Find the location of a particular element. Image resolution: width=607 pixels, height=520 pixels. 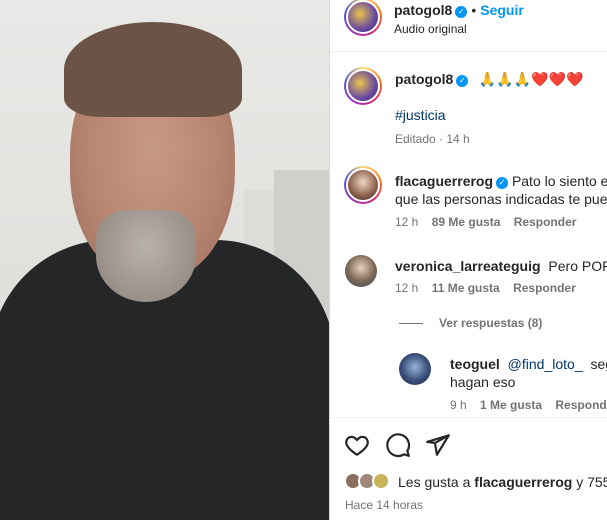

likes-suffix: y 7558 is located at coordinates (591, 482).